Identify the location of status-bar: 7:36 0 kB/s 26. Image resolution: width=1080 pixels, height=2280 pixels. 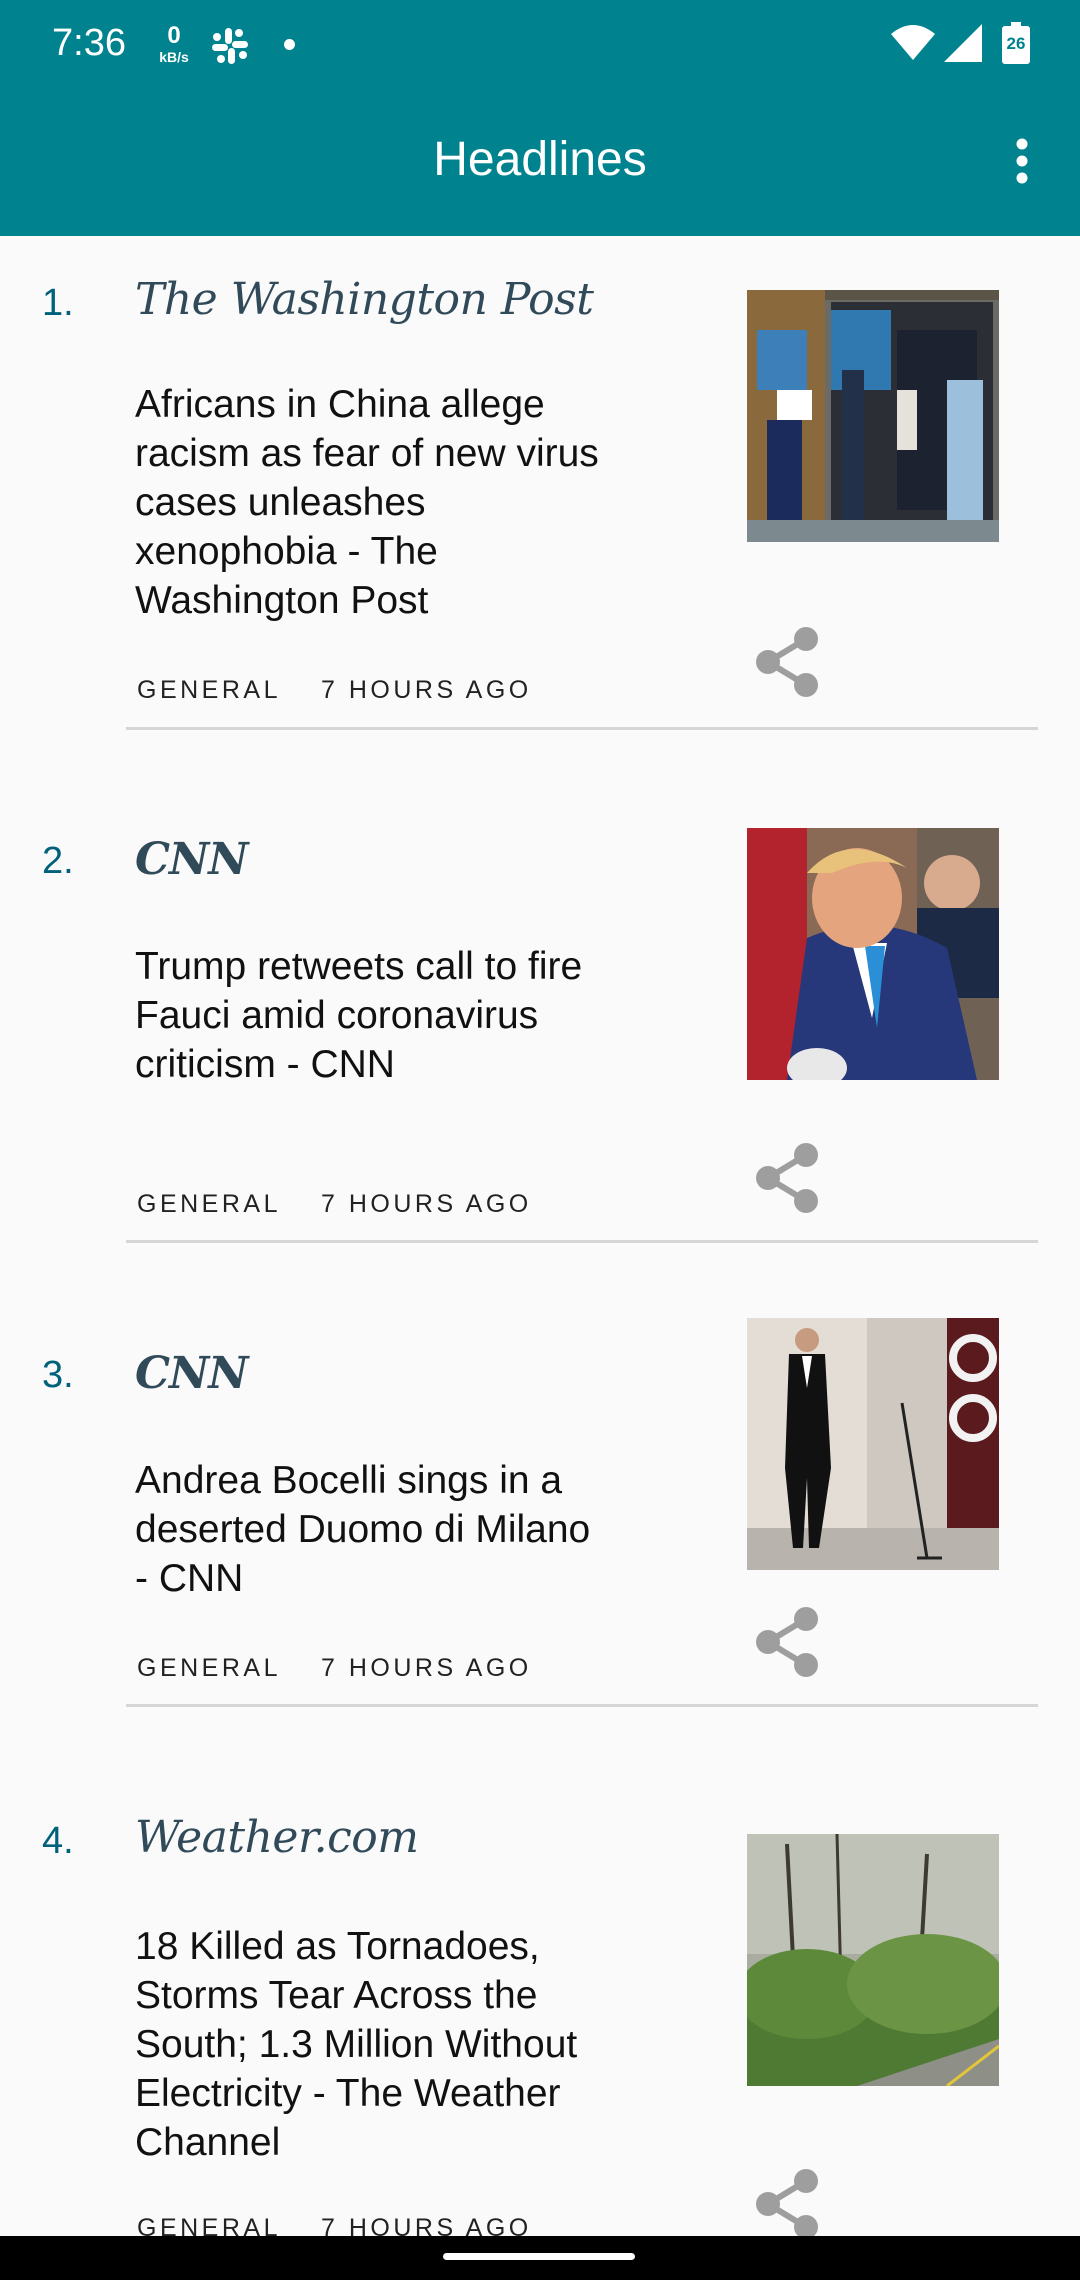
(540, 45).